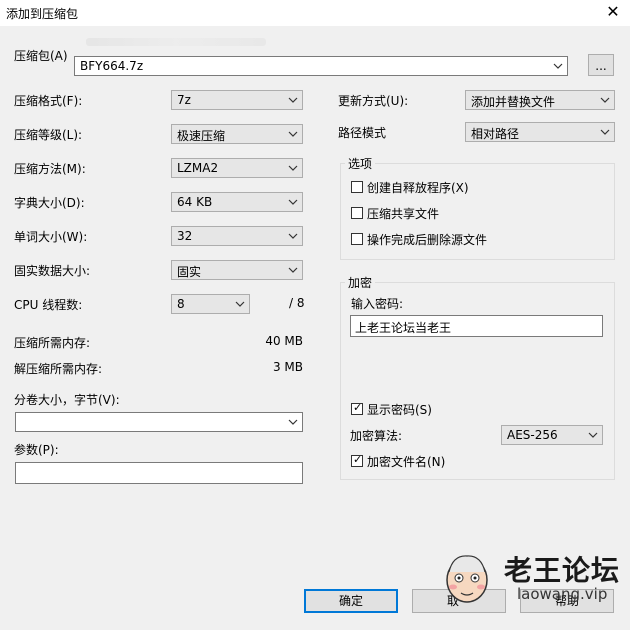 The width and height of the screenshot is (630, 630). I want to click on threads-select: 8, so click(210, 304).